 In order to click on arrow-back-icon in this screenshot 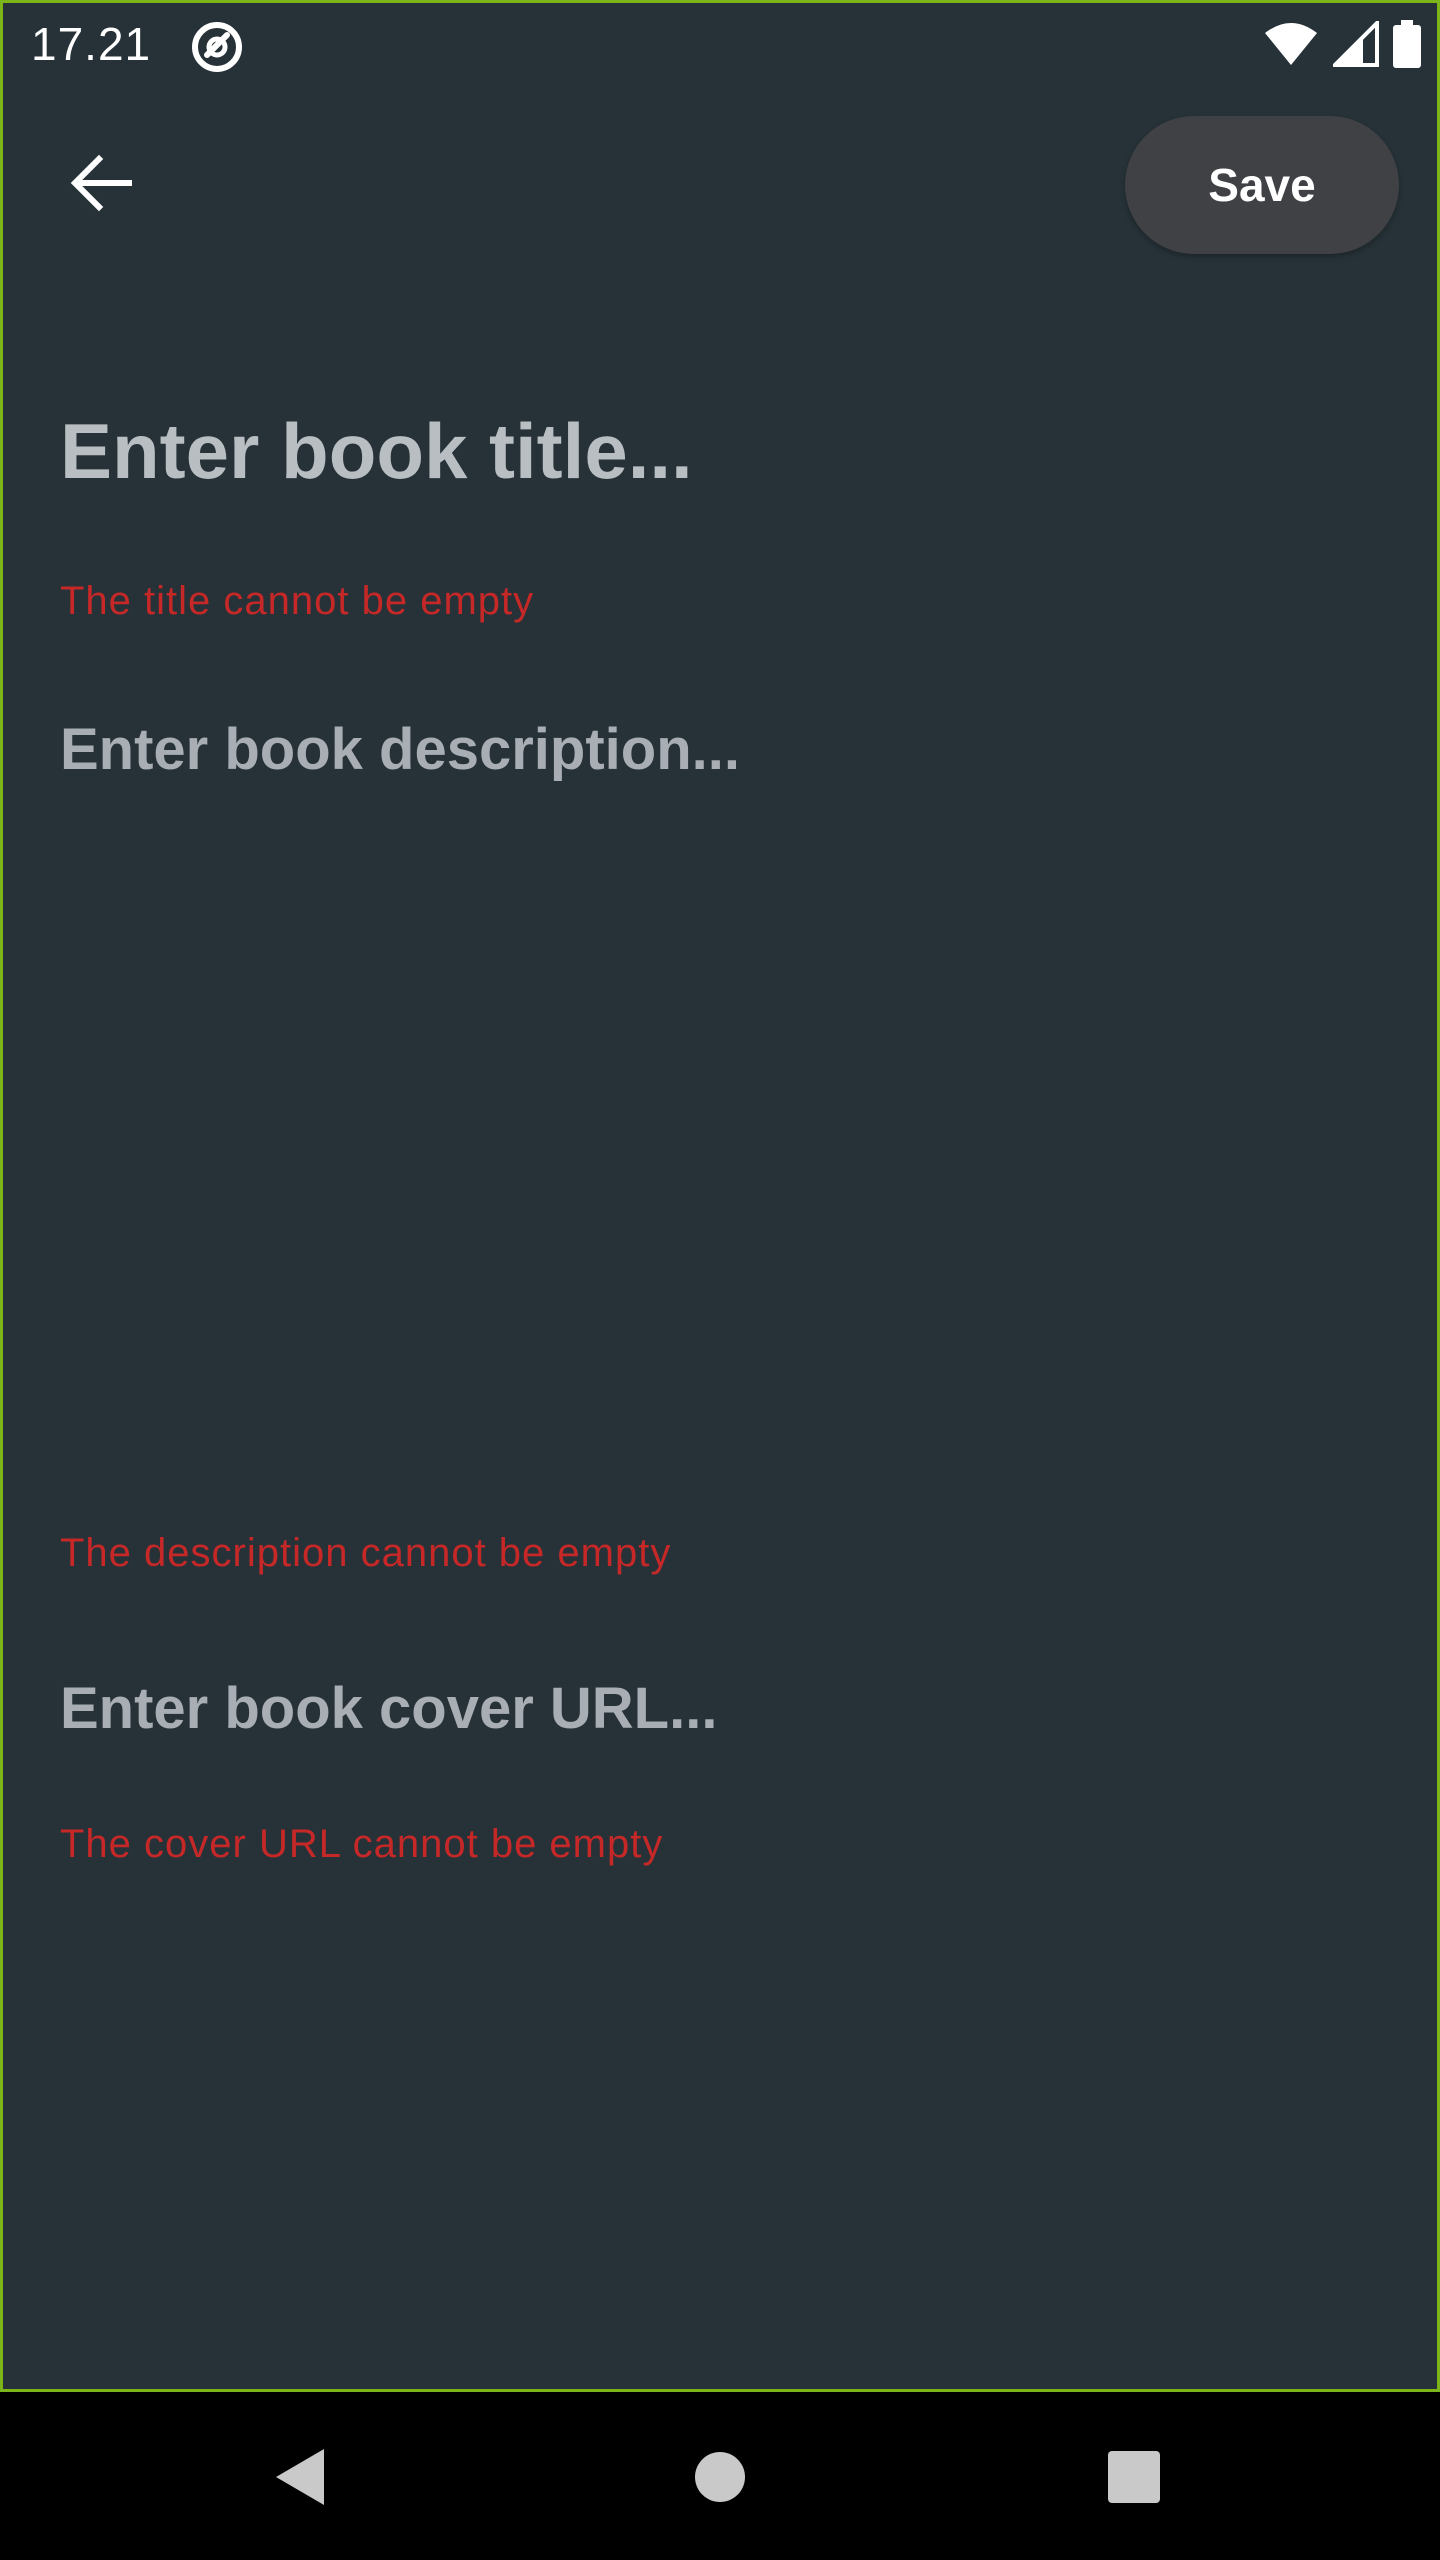, I will do `click(101, 183)`.